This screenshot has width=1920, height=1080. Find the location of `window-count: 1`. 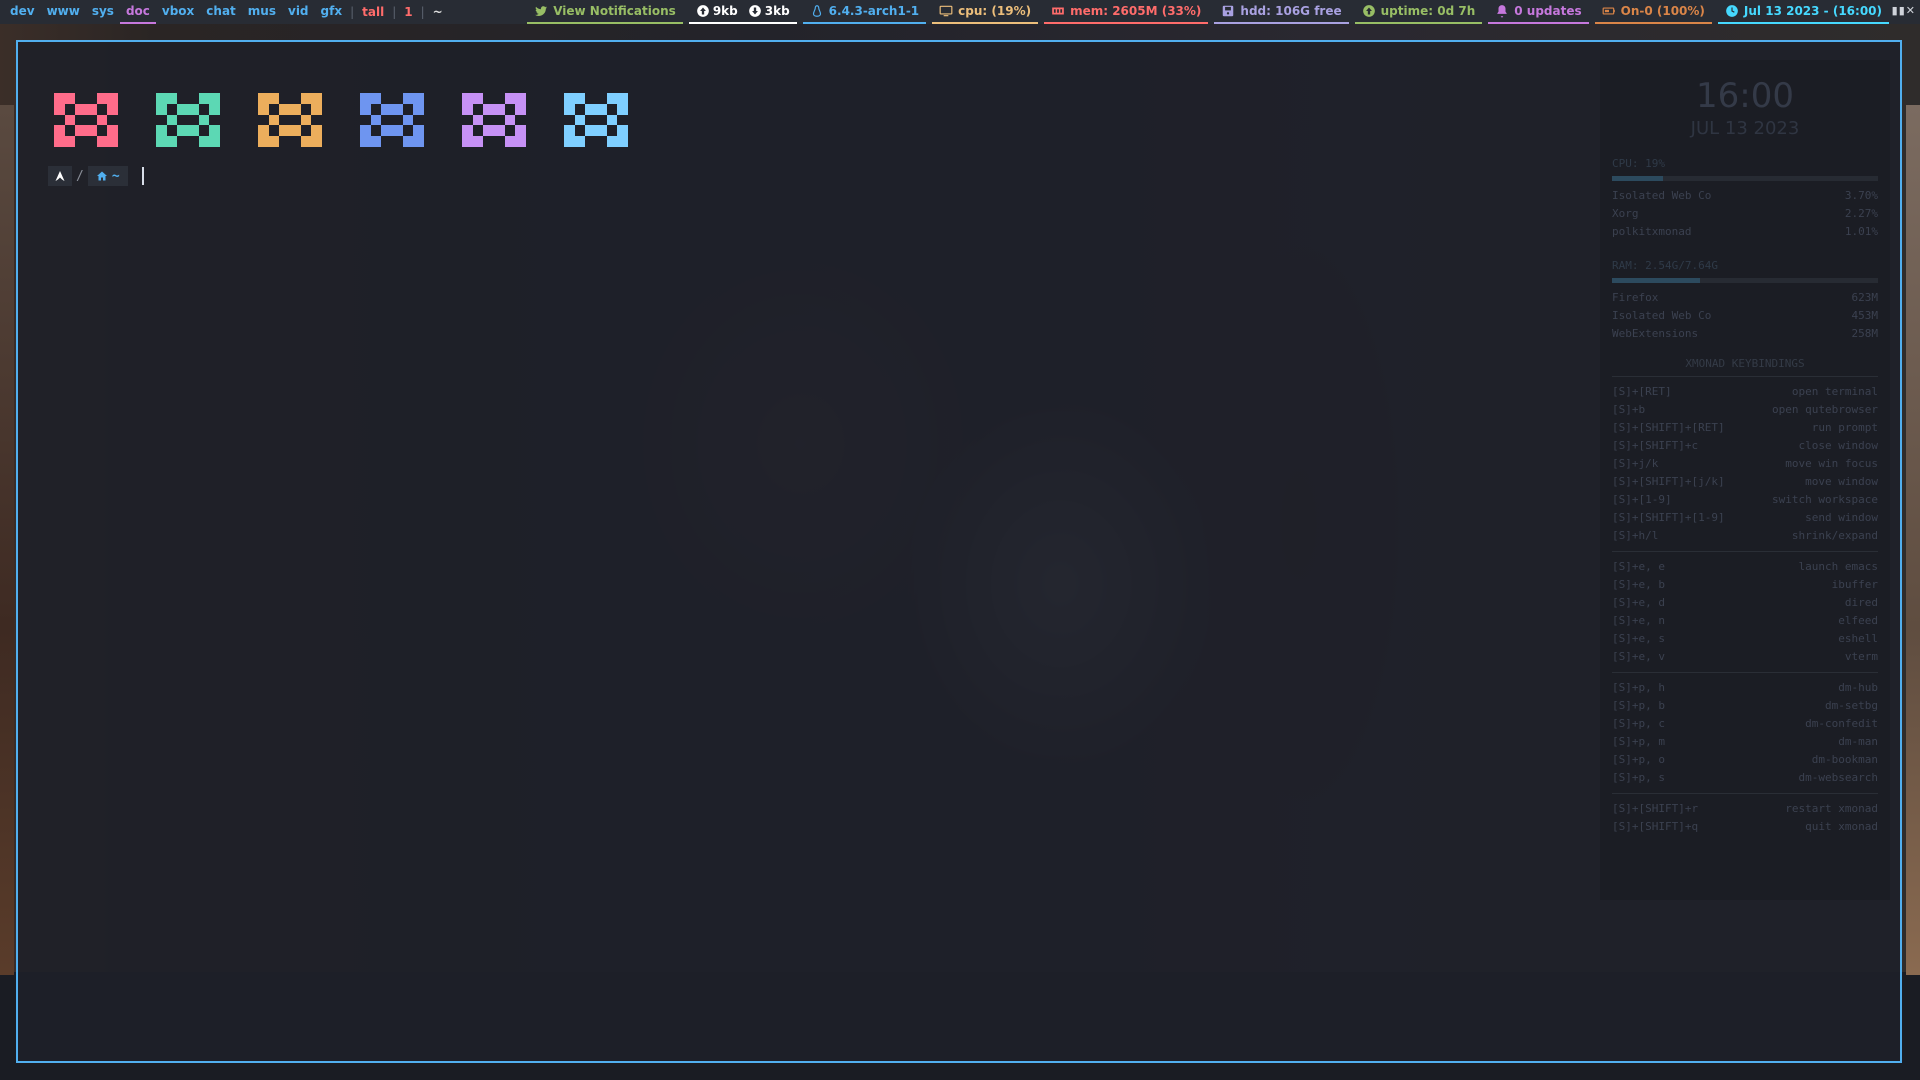

window-count: 1 is located at coordinates (408, 12).